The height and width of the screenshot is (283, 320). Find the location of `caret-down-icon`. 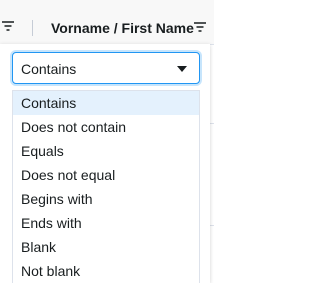

caret-down-icon is located at coordinates (182, 69).